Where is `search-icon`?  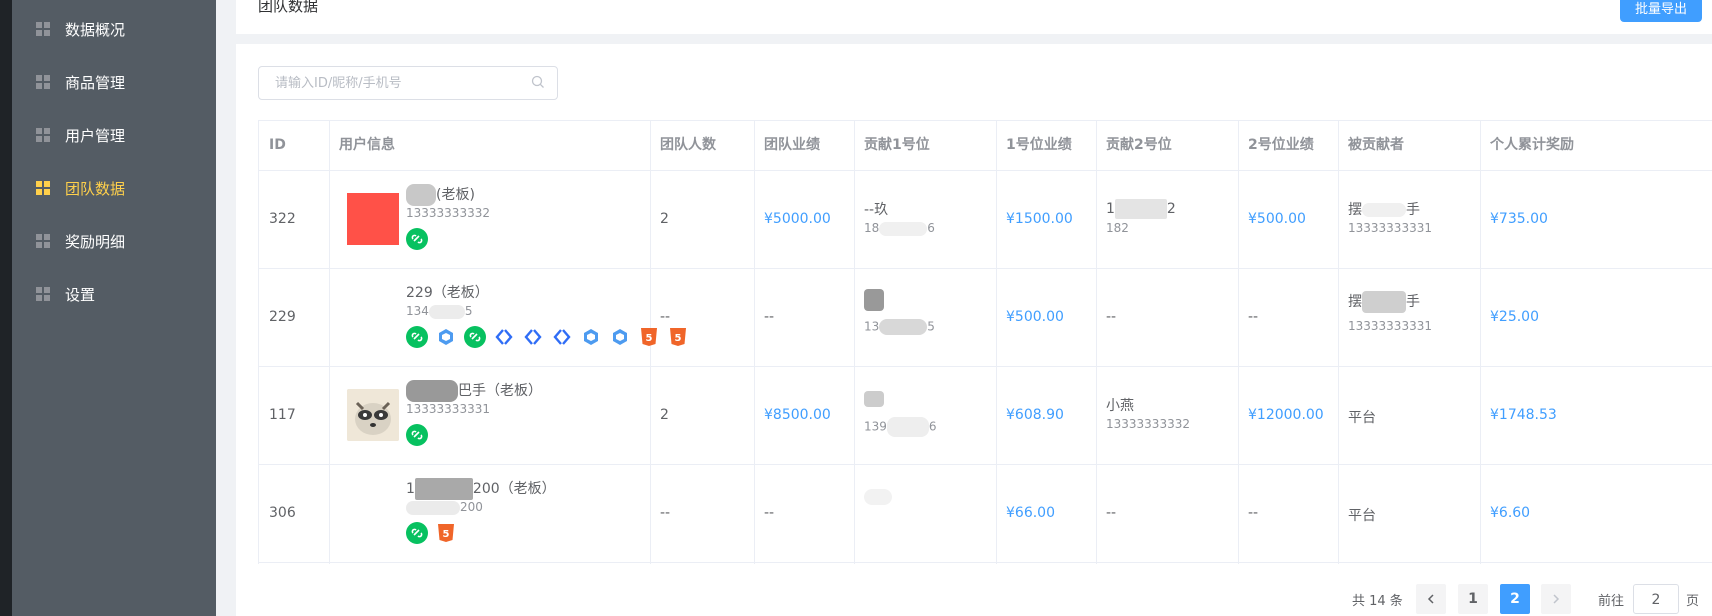 search-icon is located at coordinates (538, 82).